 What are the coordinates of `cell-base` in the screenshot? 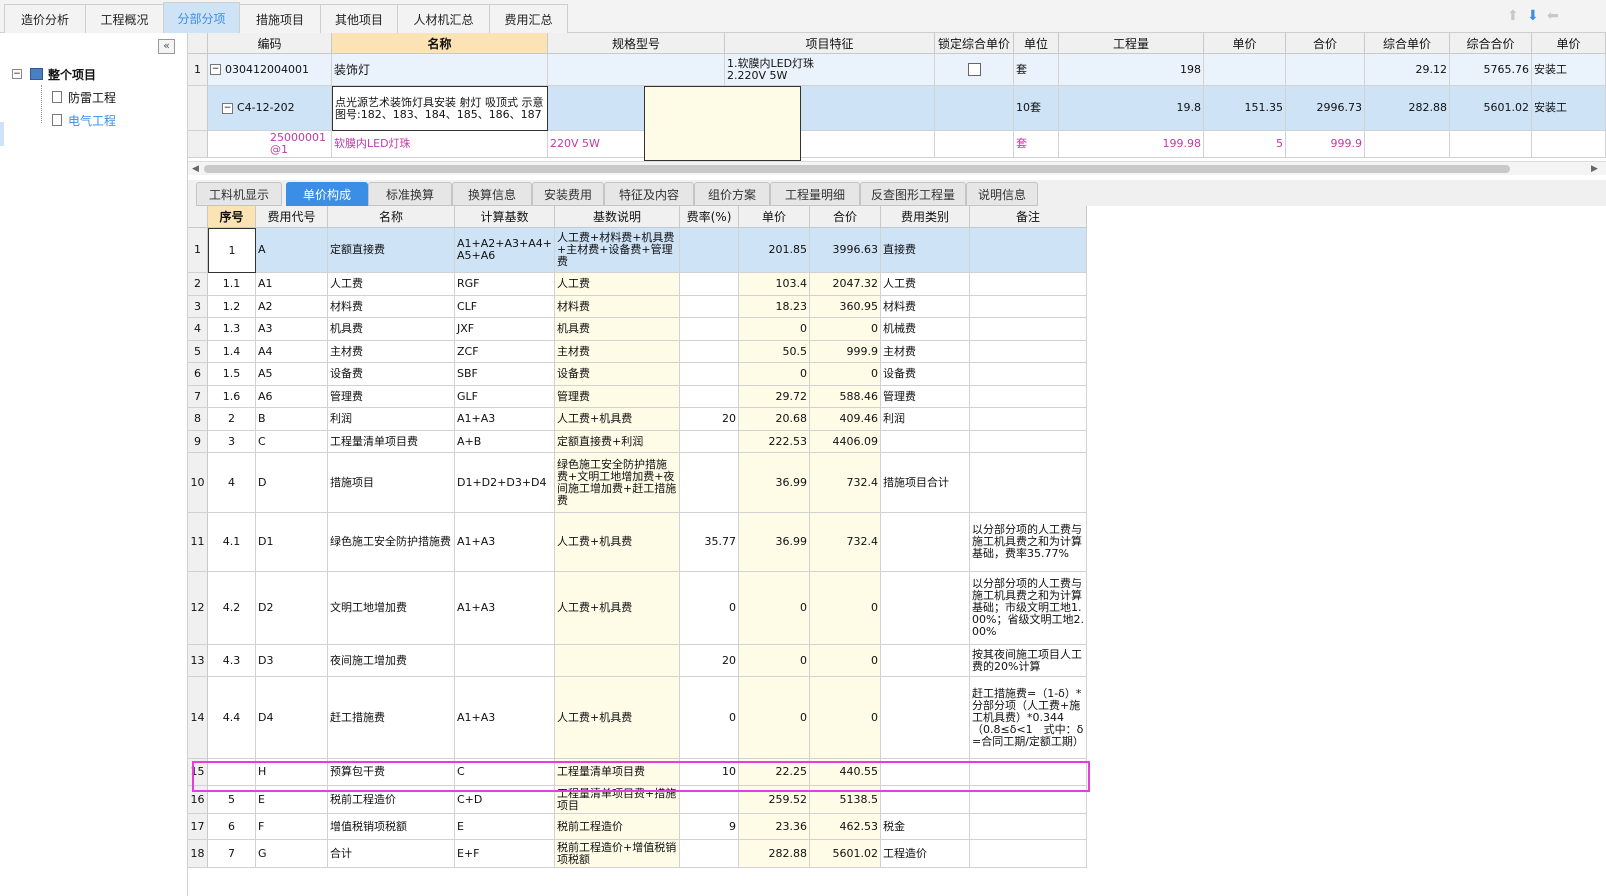 It's located at (505, 661).